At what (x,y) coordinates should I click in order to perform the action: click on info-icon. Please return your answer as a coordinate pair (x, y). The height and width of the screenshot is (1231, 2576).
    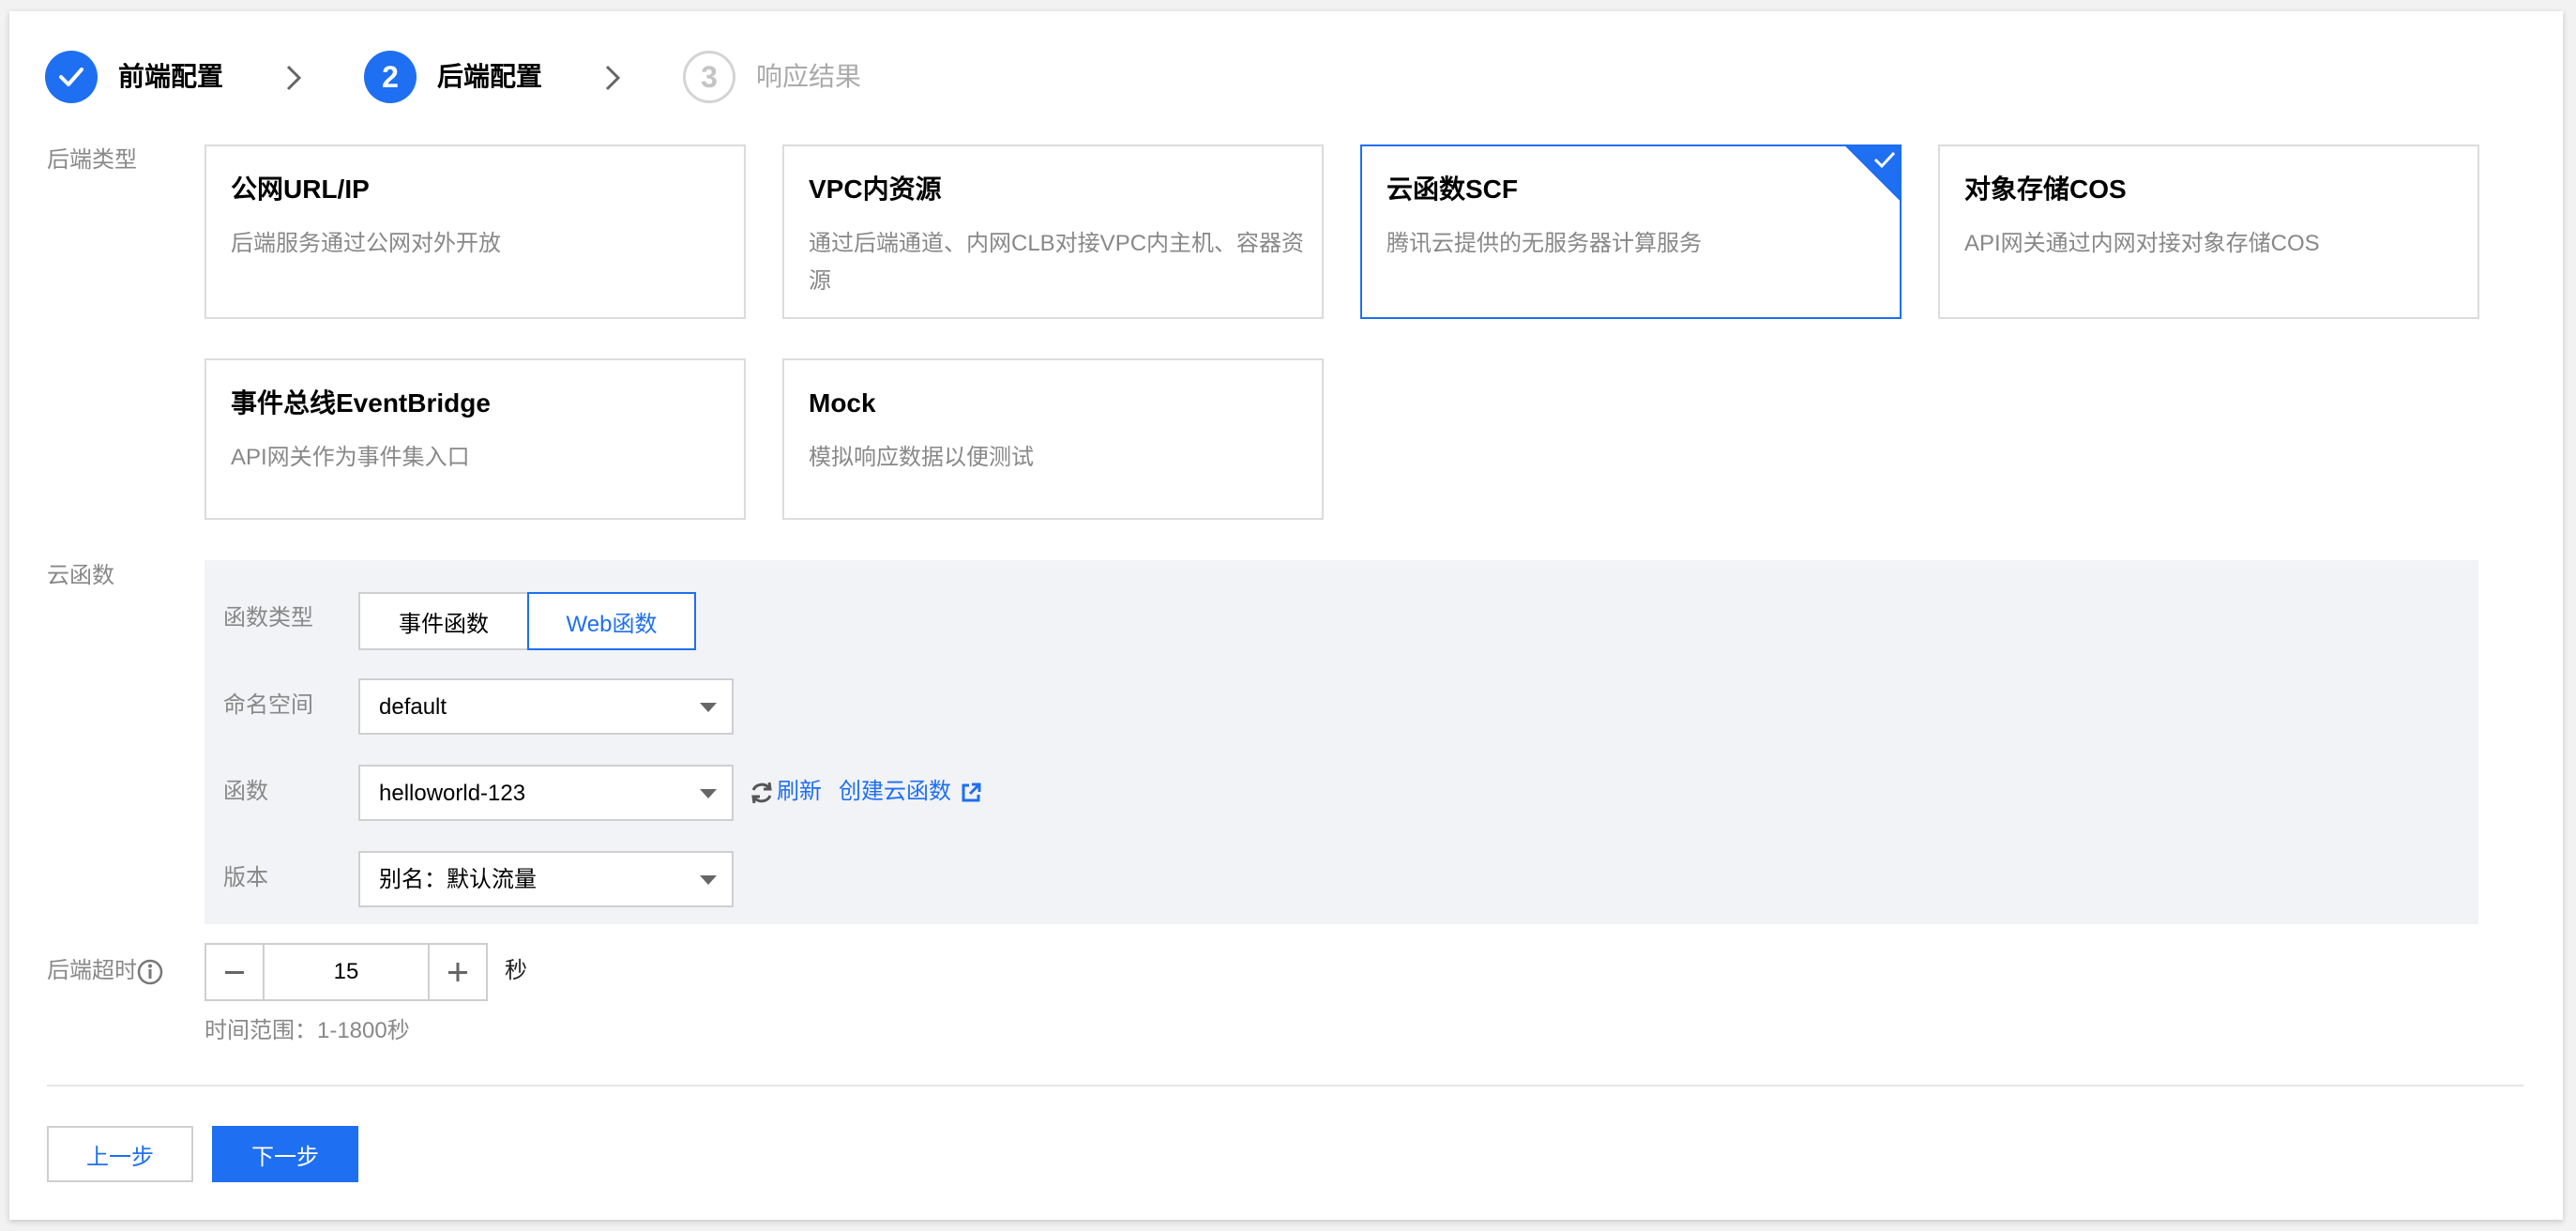
    Looking at the image, I should click on (150, 972).